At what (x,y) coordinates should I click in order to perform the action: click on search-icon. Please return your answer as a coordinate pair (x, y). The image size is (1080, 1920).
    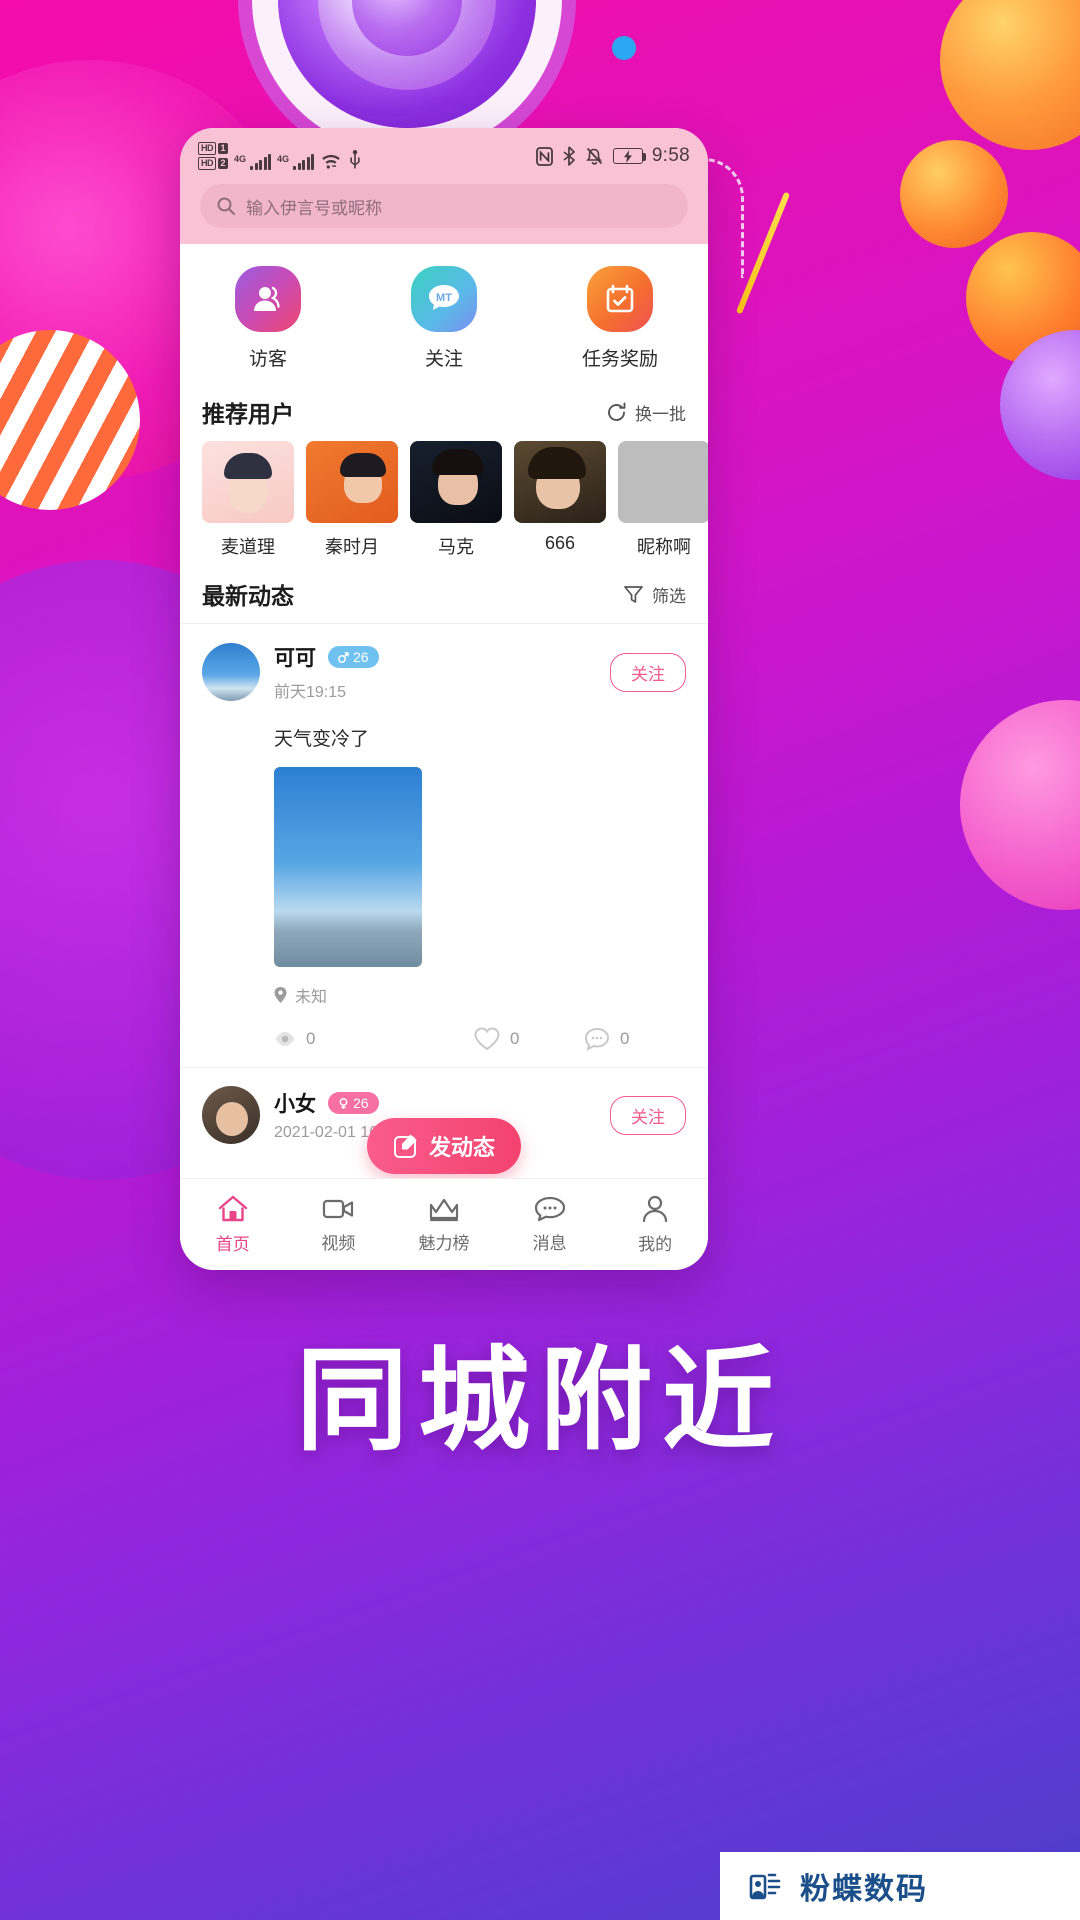
    Looking at the image, I should click on (226, 206).